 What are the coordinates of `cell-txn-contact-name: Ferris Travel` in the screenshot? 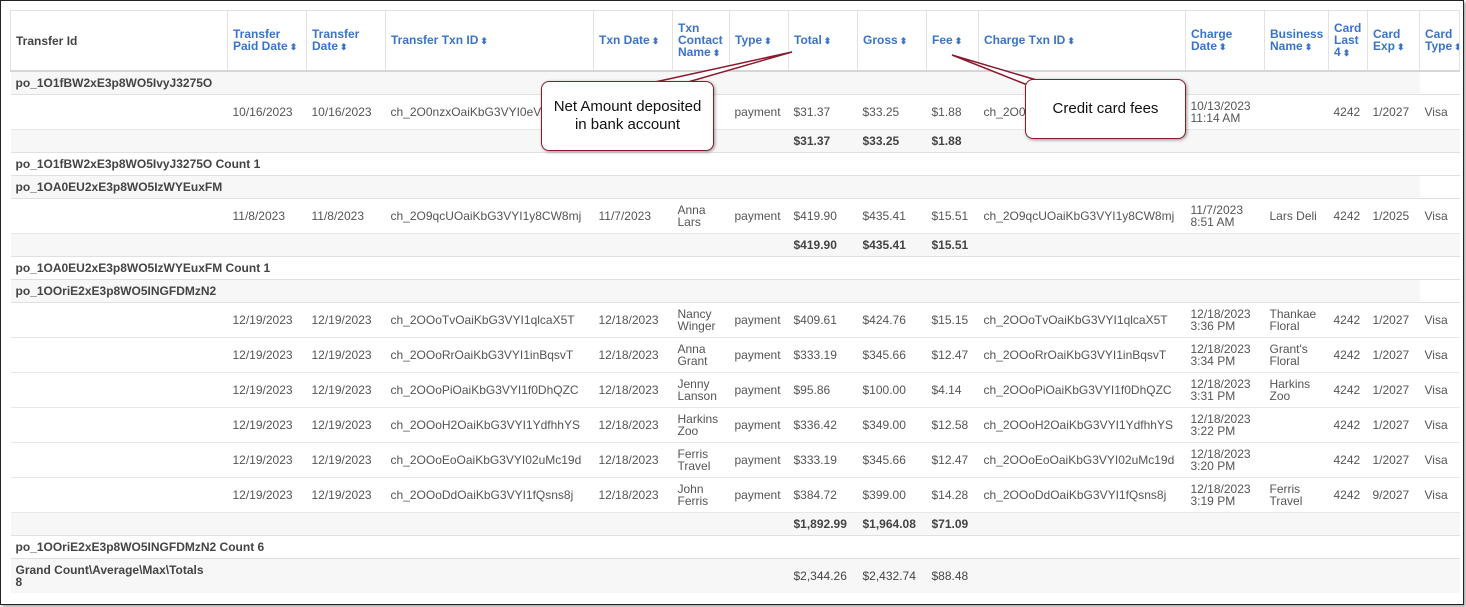 It's located at (701, 460).